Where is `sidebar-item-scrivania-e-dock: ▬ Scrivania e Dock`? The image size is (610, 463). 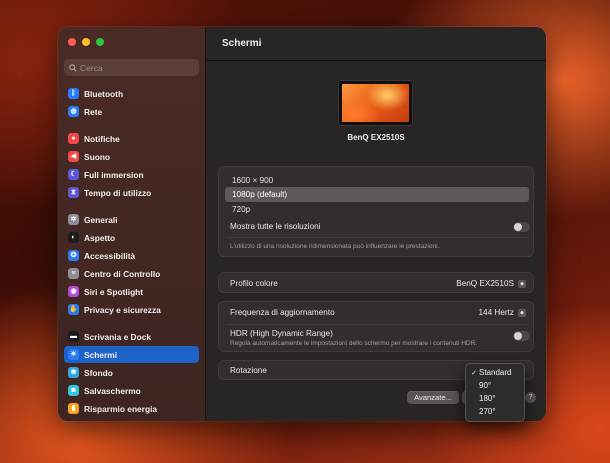
sidebar-item-scrivania-e-dock: ▬ Scrivania e Dock is located at coordinates (131, 336).